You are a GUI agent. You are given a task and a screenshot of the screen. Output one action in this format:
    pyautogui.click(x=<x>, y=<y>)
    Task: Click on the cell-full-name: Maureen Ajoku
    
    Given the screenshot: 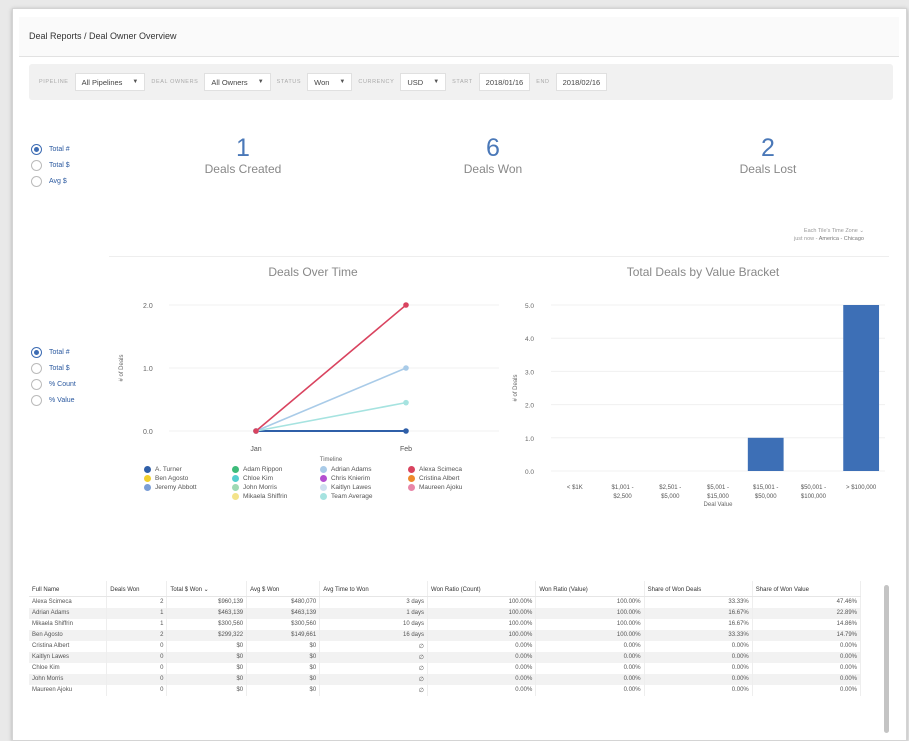 What is the action you would take?
    pyautogui.click(x=68, y=690)
    